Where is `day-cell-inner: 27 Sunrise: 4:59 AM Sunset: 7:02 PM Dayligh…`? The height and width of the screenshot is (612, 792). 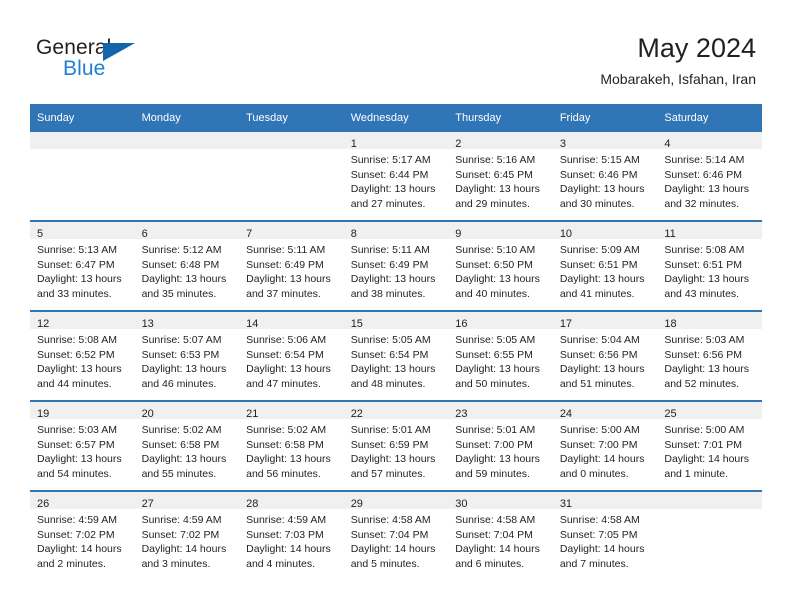
day-cell-inner: 27 Sunrise: 4:59 AM Sunset: 7:02 PM Dayligh… is located at coordinates (187, 536).